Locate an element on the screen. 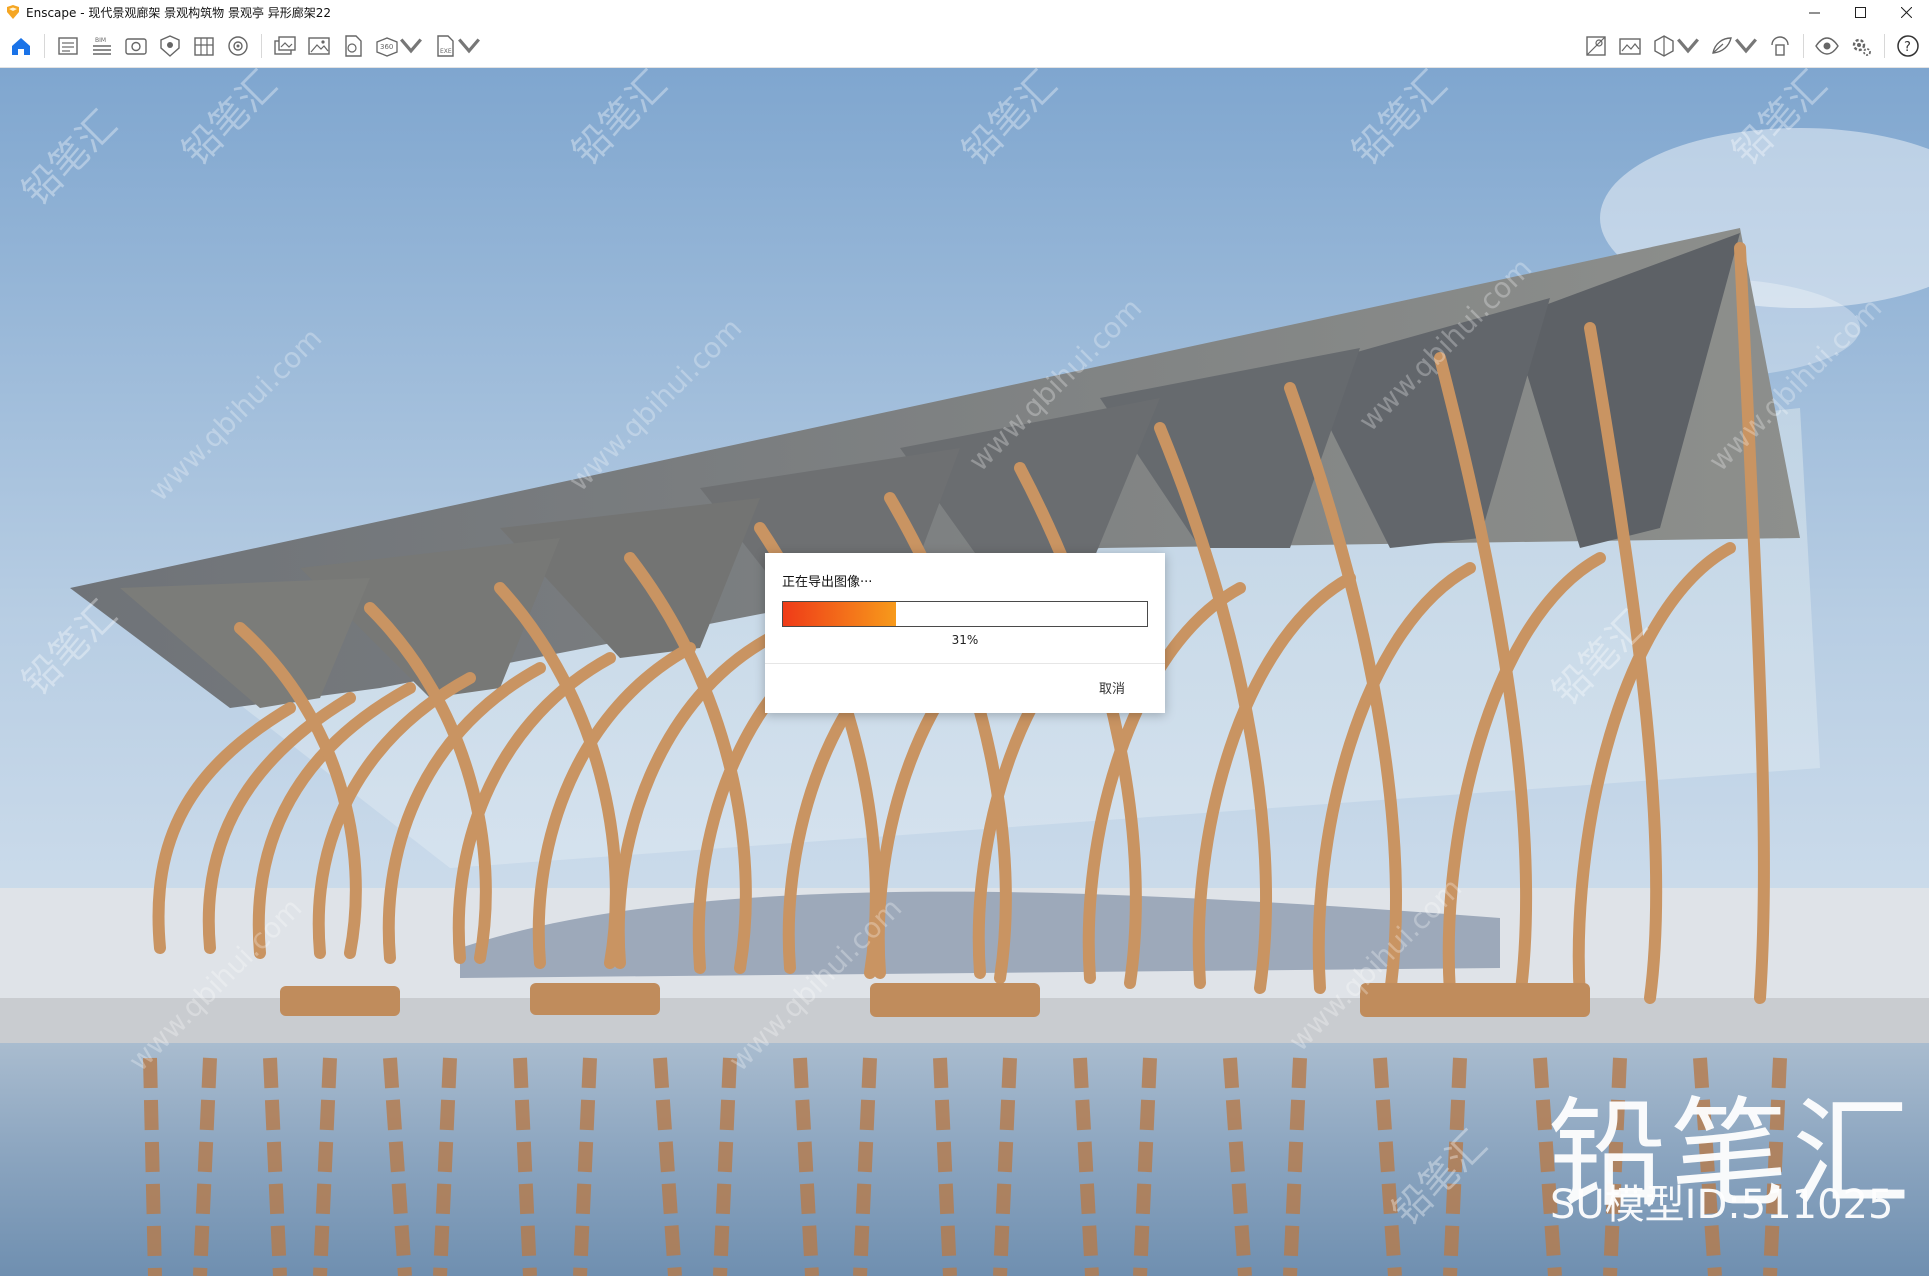 This screenshot has width=1929, height=1276. screenshot-icon is located at coordinates (319, 46).